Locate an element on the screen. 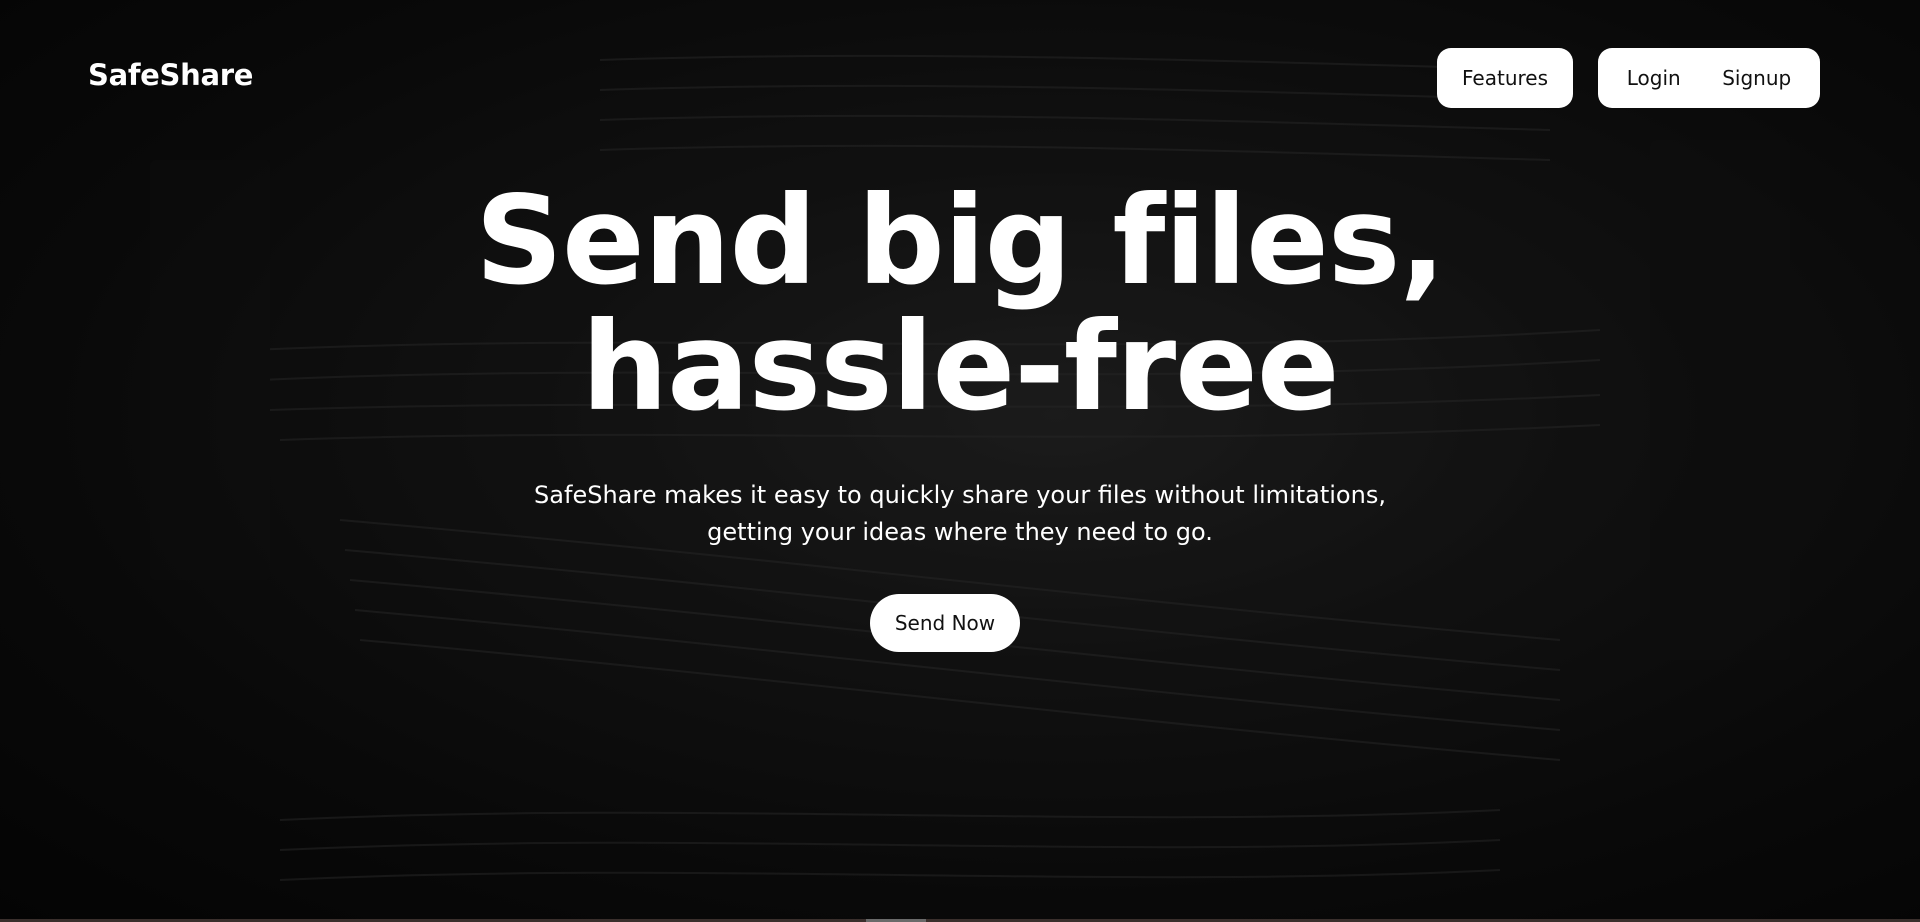 This screenshot has height=922, width=1920. nav-signup-link: Signup is located at coordinates (1756, 78).